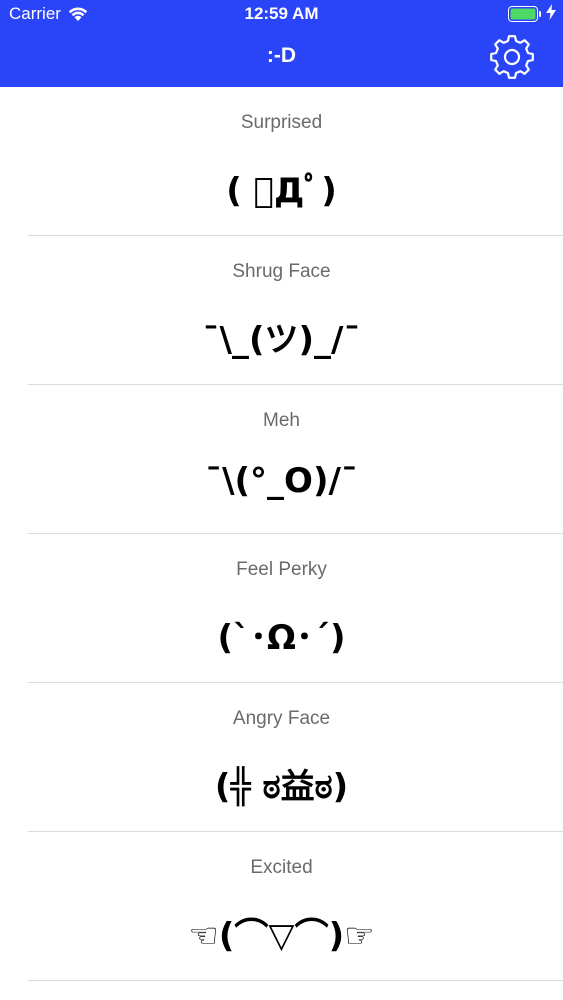 The image size is (563, 1000). What do you see at coordinates (281, 867) in the screenshot?
I see `emoticon-name: Excited` at bounding box center [281, 867].